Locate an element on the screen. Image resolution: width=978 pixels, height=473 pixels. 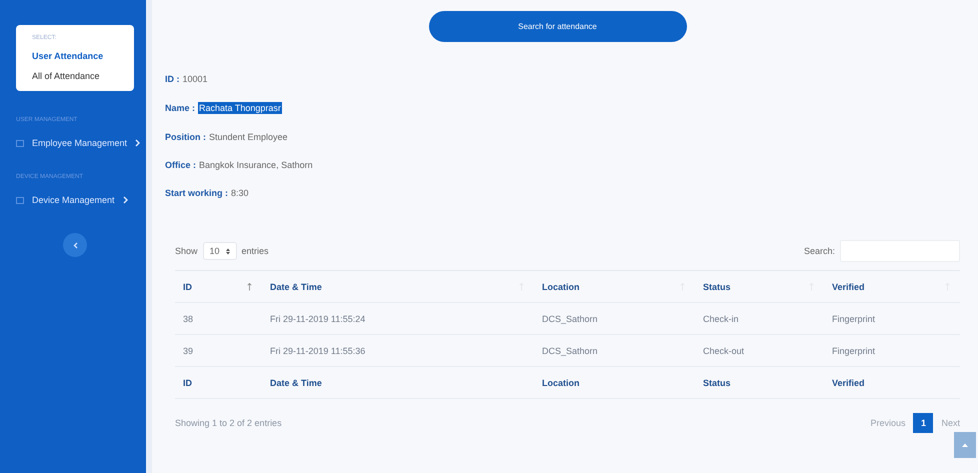
column-footer: Date & Time is located at coordinates (398, 383).